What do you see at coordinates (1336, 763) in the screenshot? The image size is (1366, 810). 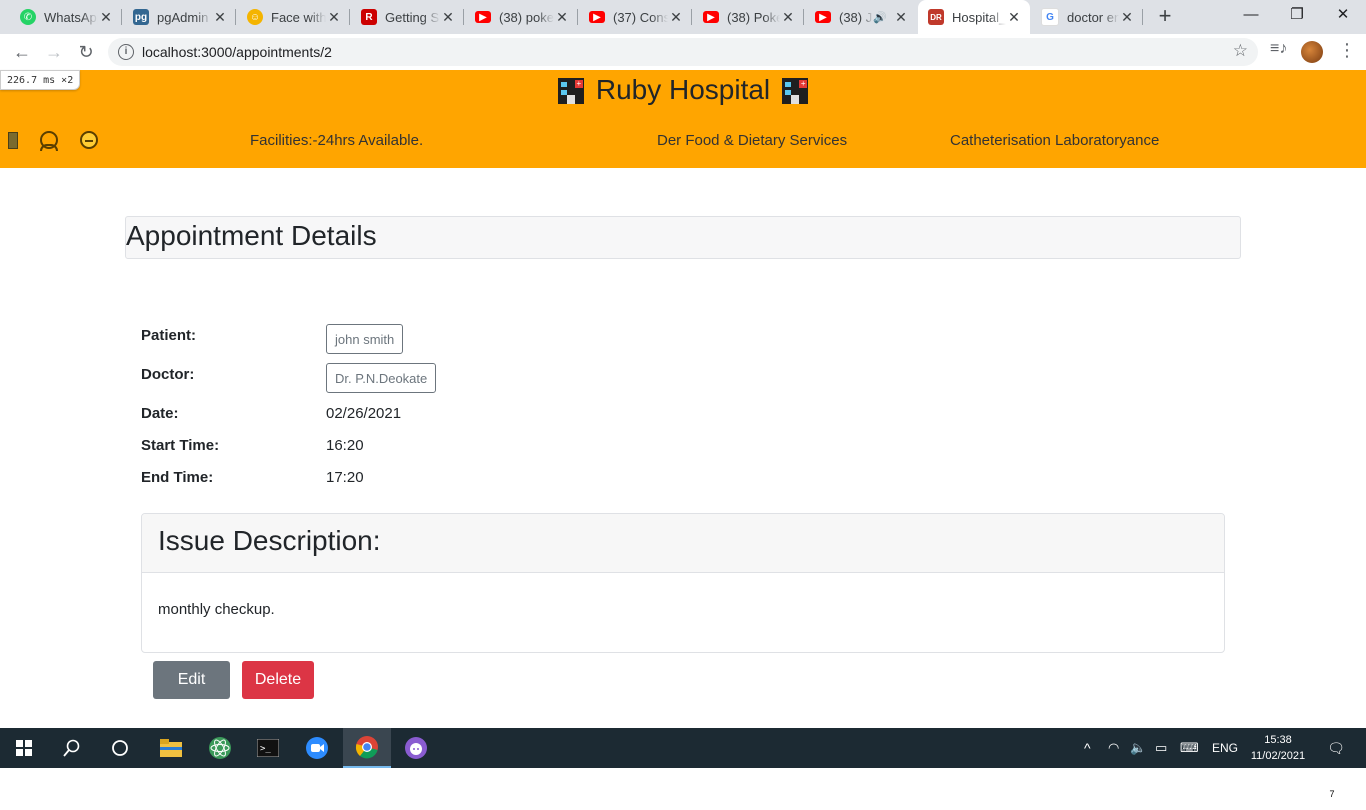 I see `notifications-button: 🗨7` at bounding box center [1336, 763].